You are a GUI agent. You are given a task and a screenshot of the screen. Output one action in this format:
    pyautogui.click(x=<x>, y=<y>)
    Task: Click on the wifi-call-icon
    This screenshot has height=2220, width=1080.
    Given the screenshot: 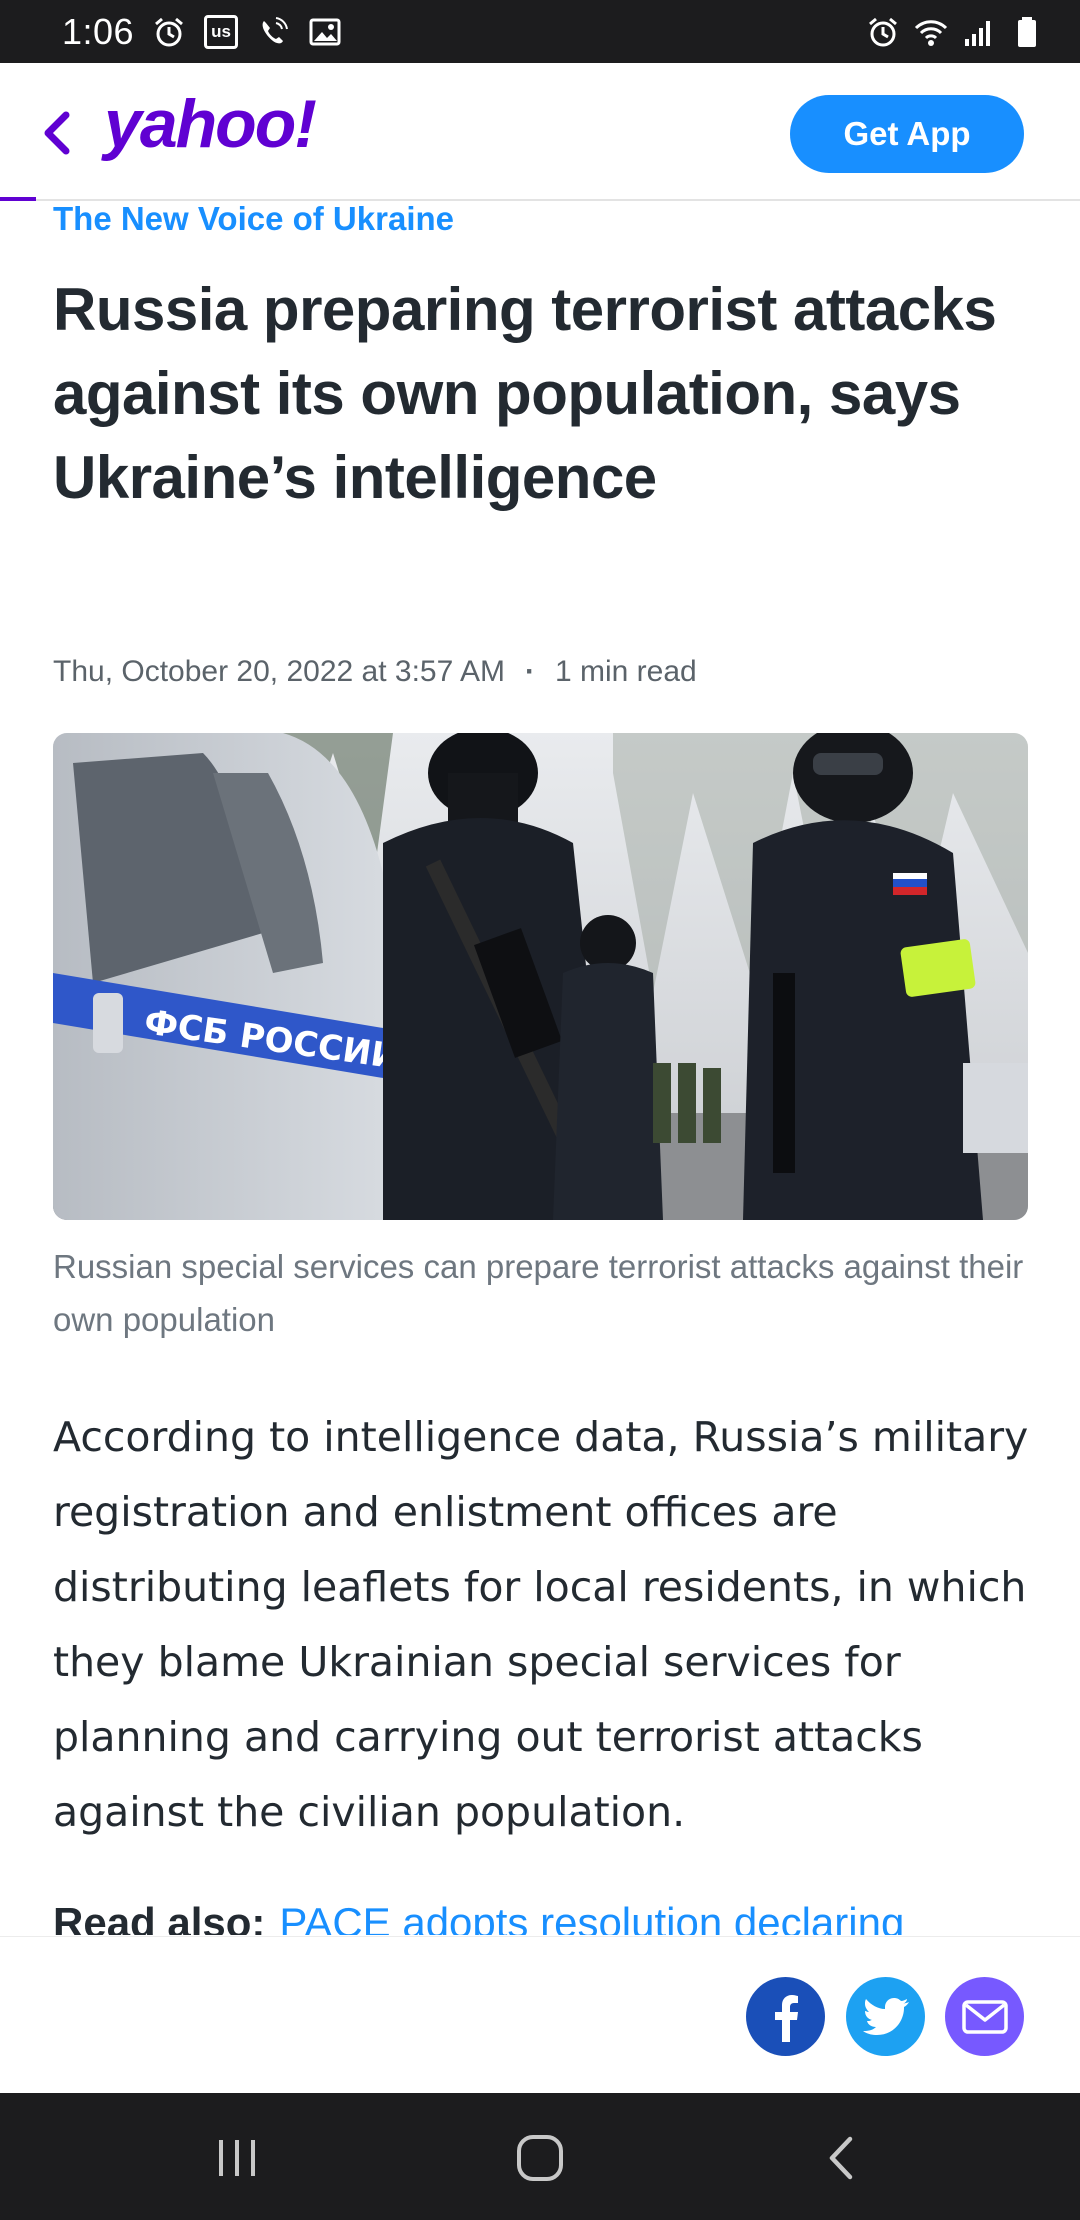 What is the action you would take?
    pyautogui.click(x=275, y=30)
    